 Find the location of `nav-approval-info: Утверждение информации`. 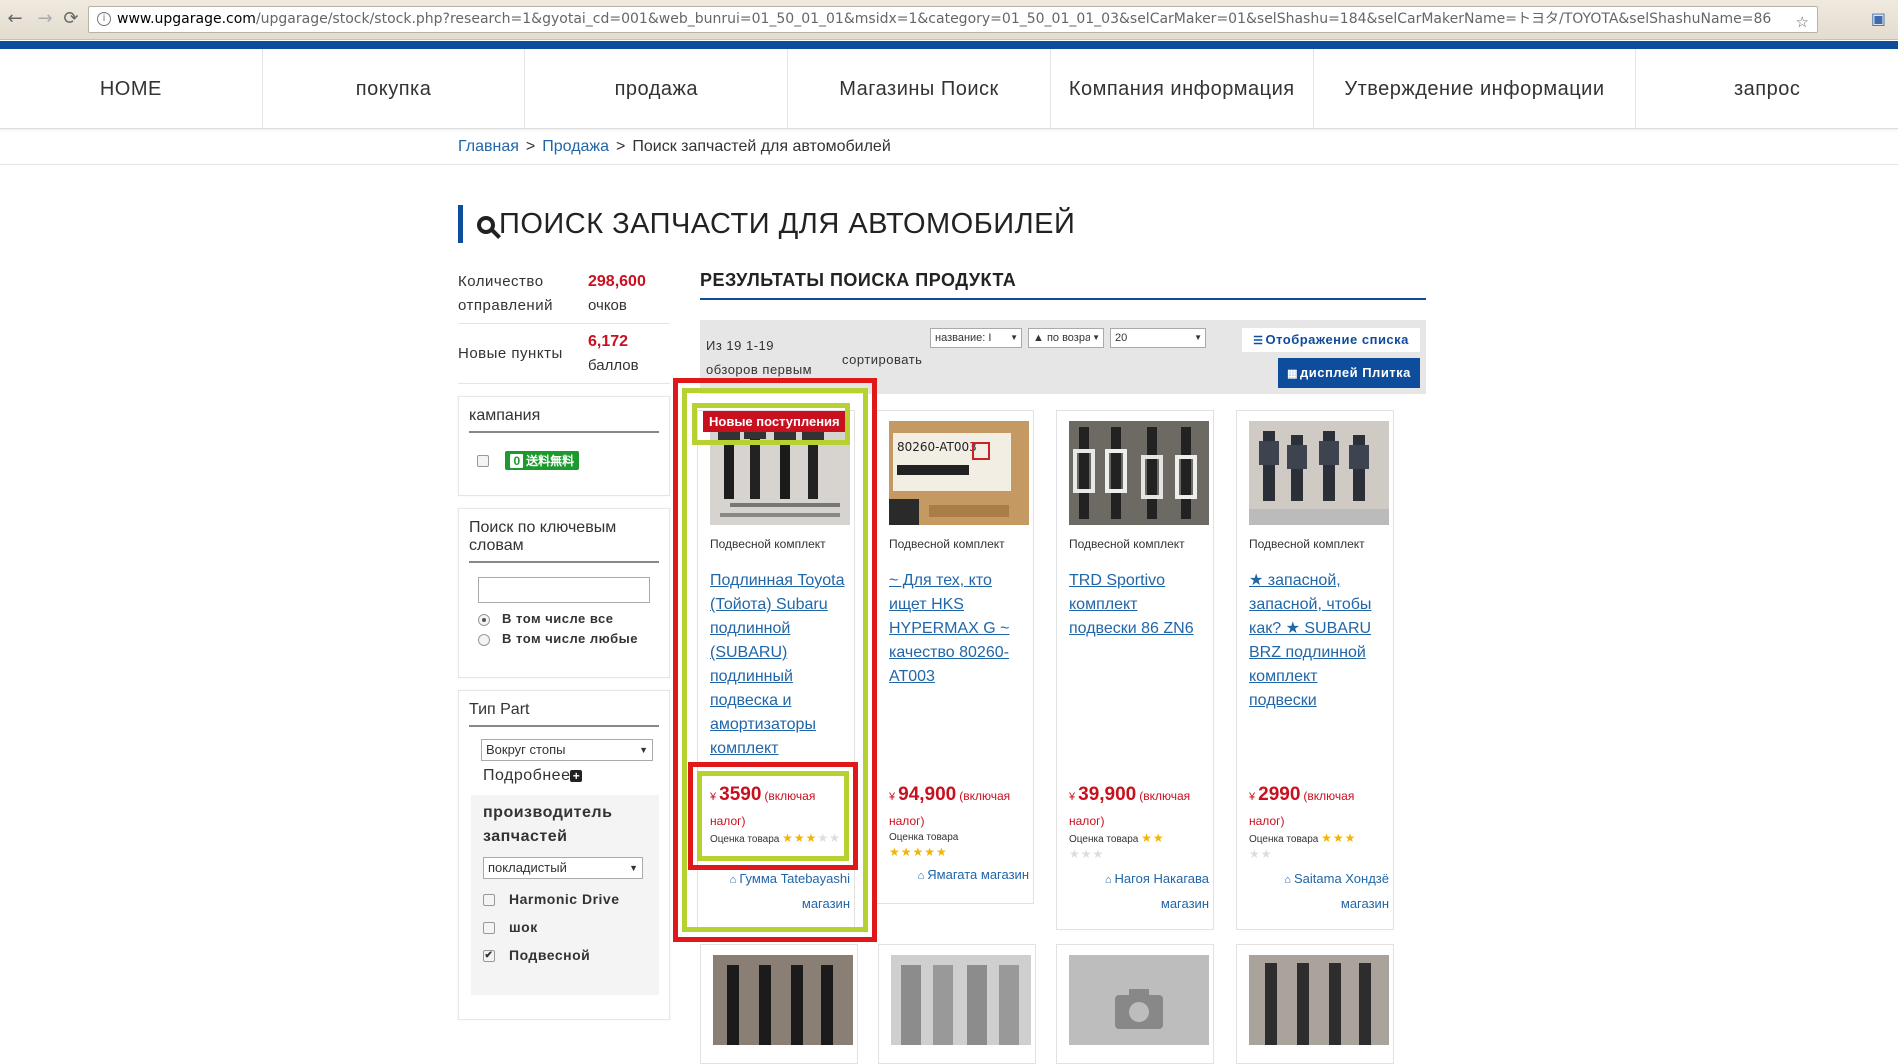

nav-approval-info: Утверждение информации is located at coordinates (1475, 88).